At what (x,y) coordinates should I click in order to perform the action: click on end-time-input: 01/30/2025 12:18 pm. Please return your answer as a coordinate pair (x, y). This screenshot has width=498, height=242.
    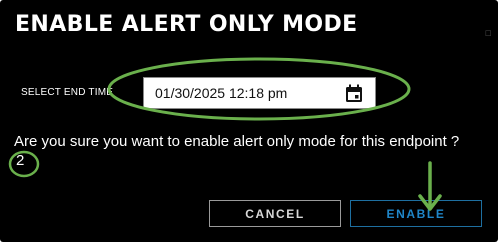
    Looking at the image, I should click on (259, 93).